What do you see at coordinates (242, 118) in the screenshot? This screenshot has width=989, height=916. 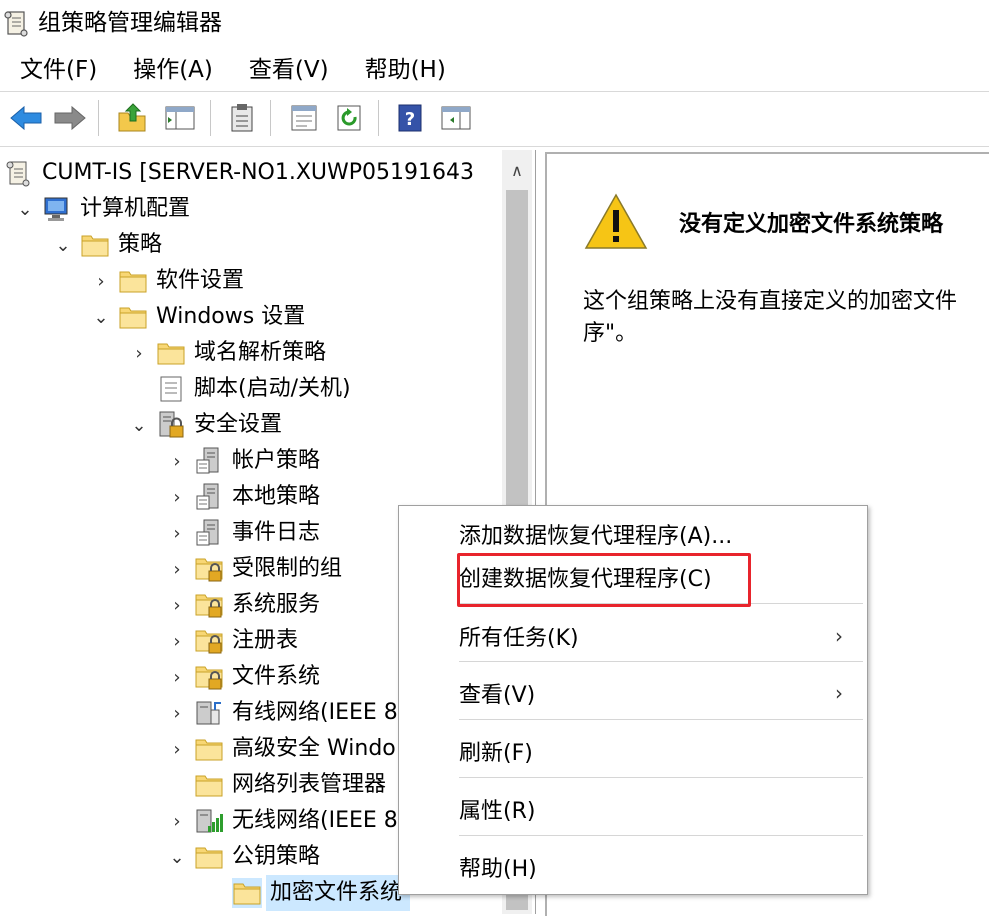 I see `clipboard-icon` at bounding box center [242, 118].